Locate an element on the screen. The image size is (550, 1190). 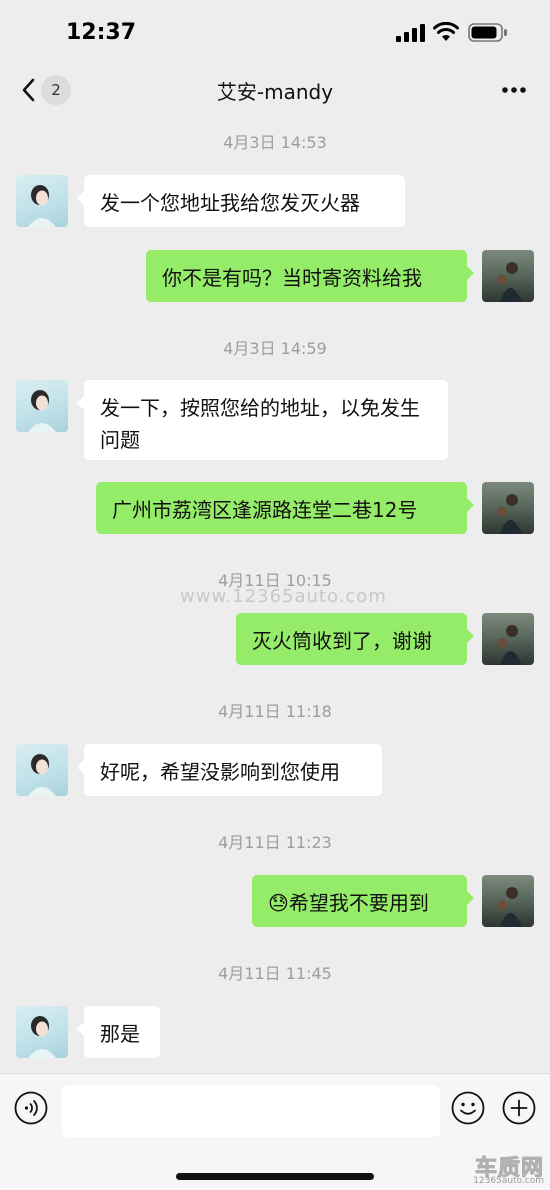
message-text: 希望我不要用到 is located at coordinates (358, 903).